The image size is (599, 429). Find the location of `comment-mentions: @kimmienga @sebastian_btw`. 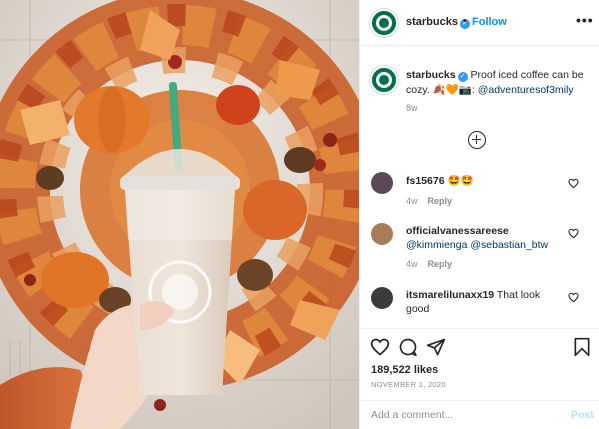

comment-mentions: @kimmienga @sebastian_btw is located at coordinates (486, 245).